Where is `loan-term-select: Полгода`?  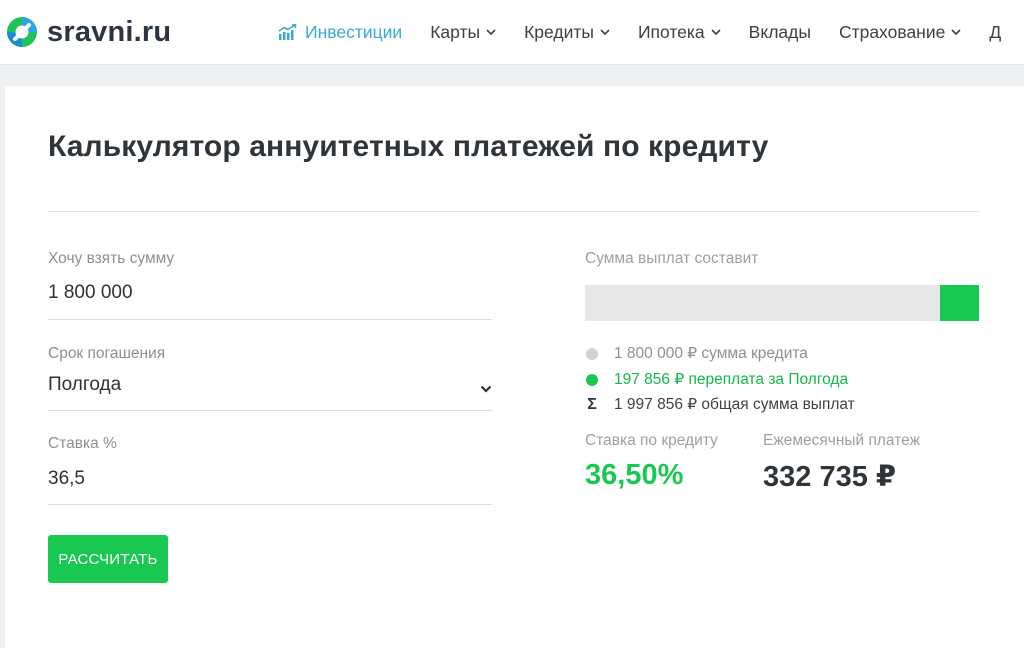
loan-term-select: Полгода is located at coordinates (270, 385).